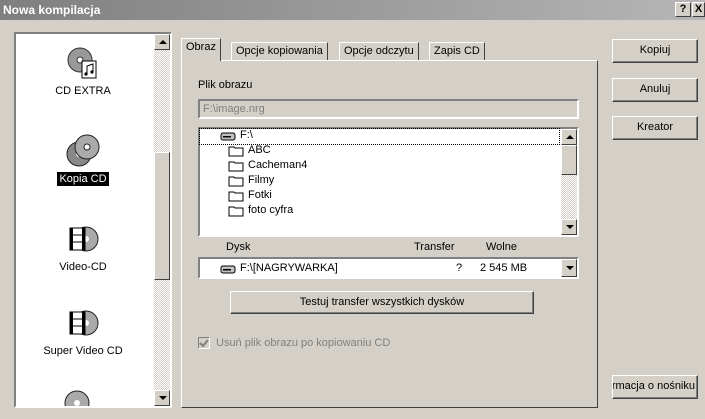 The height and width of the screenshot is (419, 705). What do you see at coordinates (655, 90) in the screenshot?
I see `cancel-button: Anuluj` at bounding box center [655, 90].